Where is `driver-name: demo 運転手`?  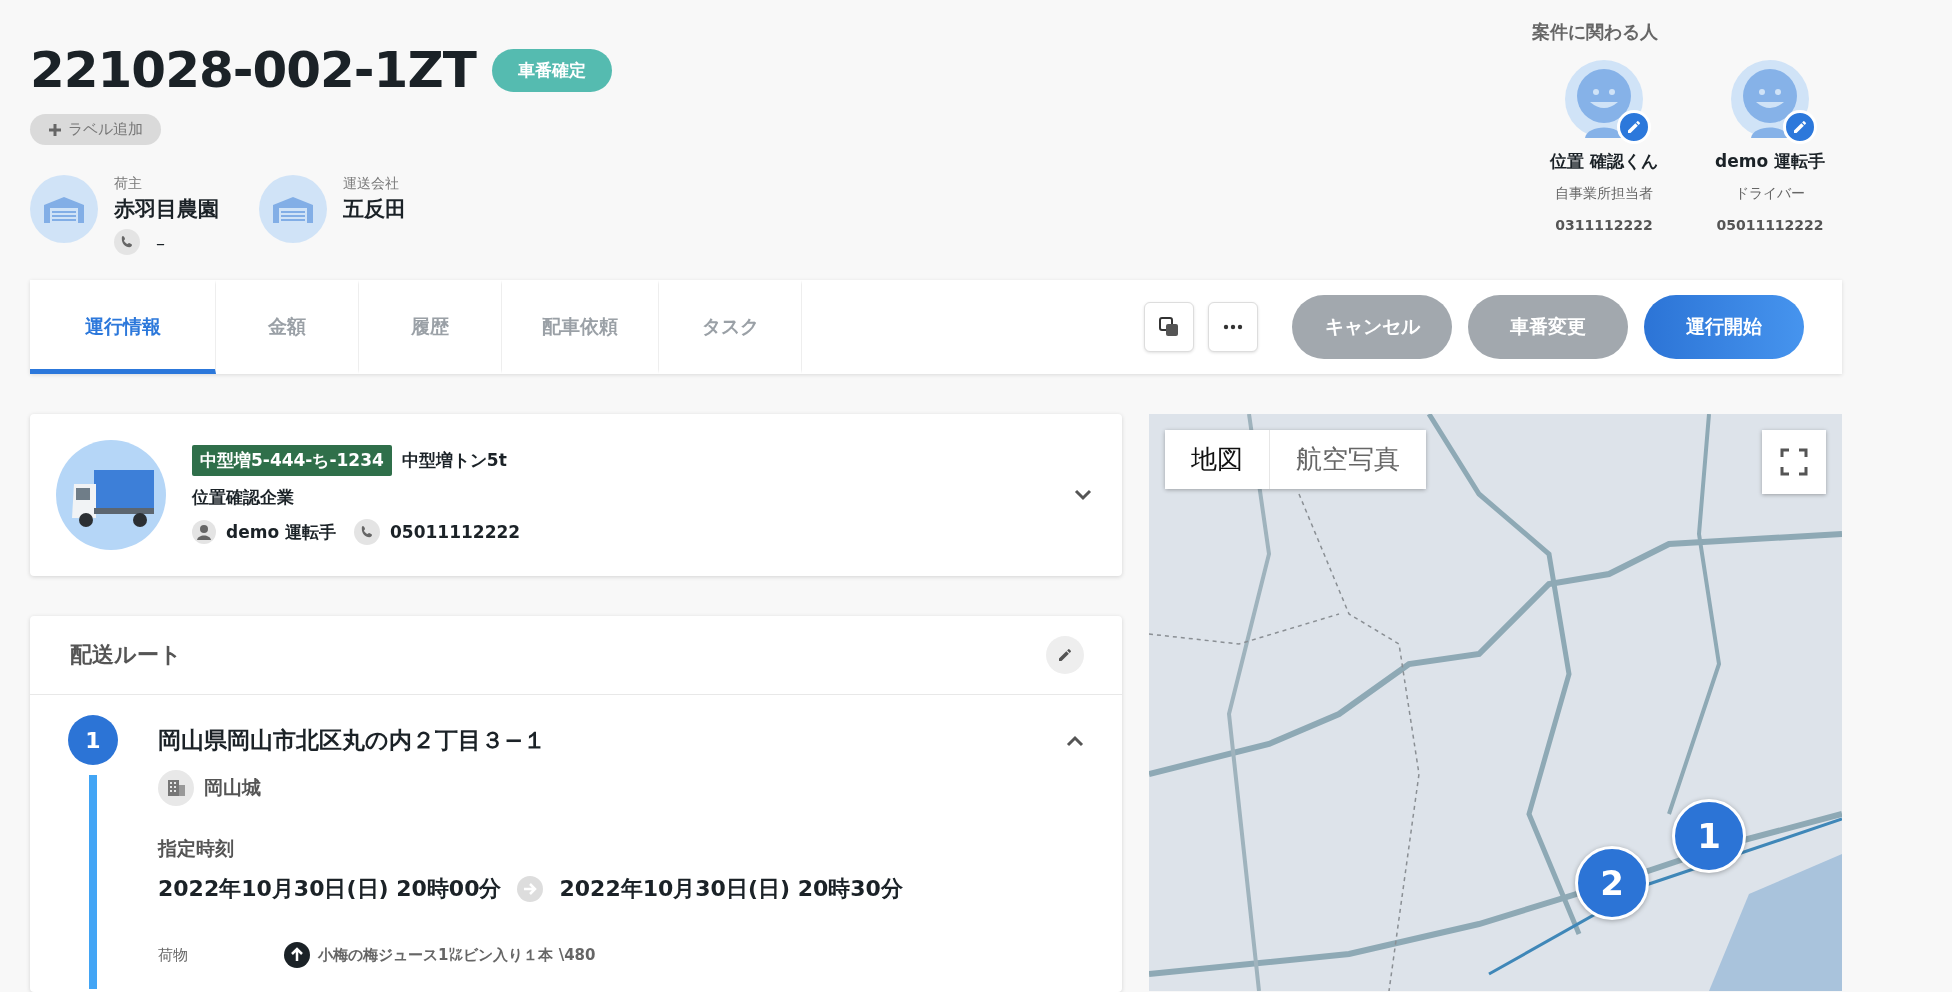 driver-name: demo 運転手 is located at coordinates (281, 532).